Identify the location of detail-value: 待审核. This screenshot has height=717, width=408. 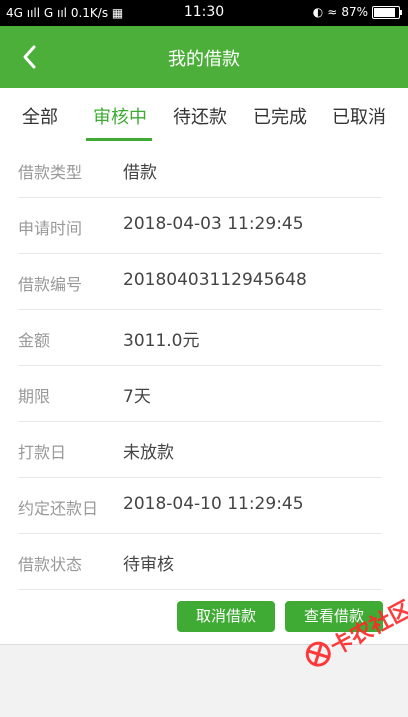
(148, 565).